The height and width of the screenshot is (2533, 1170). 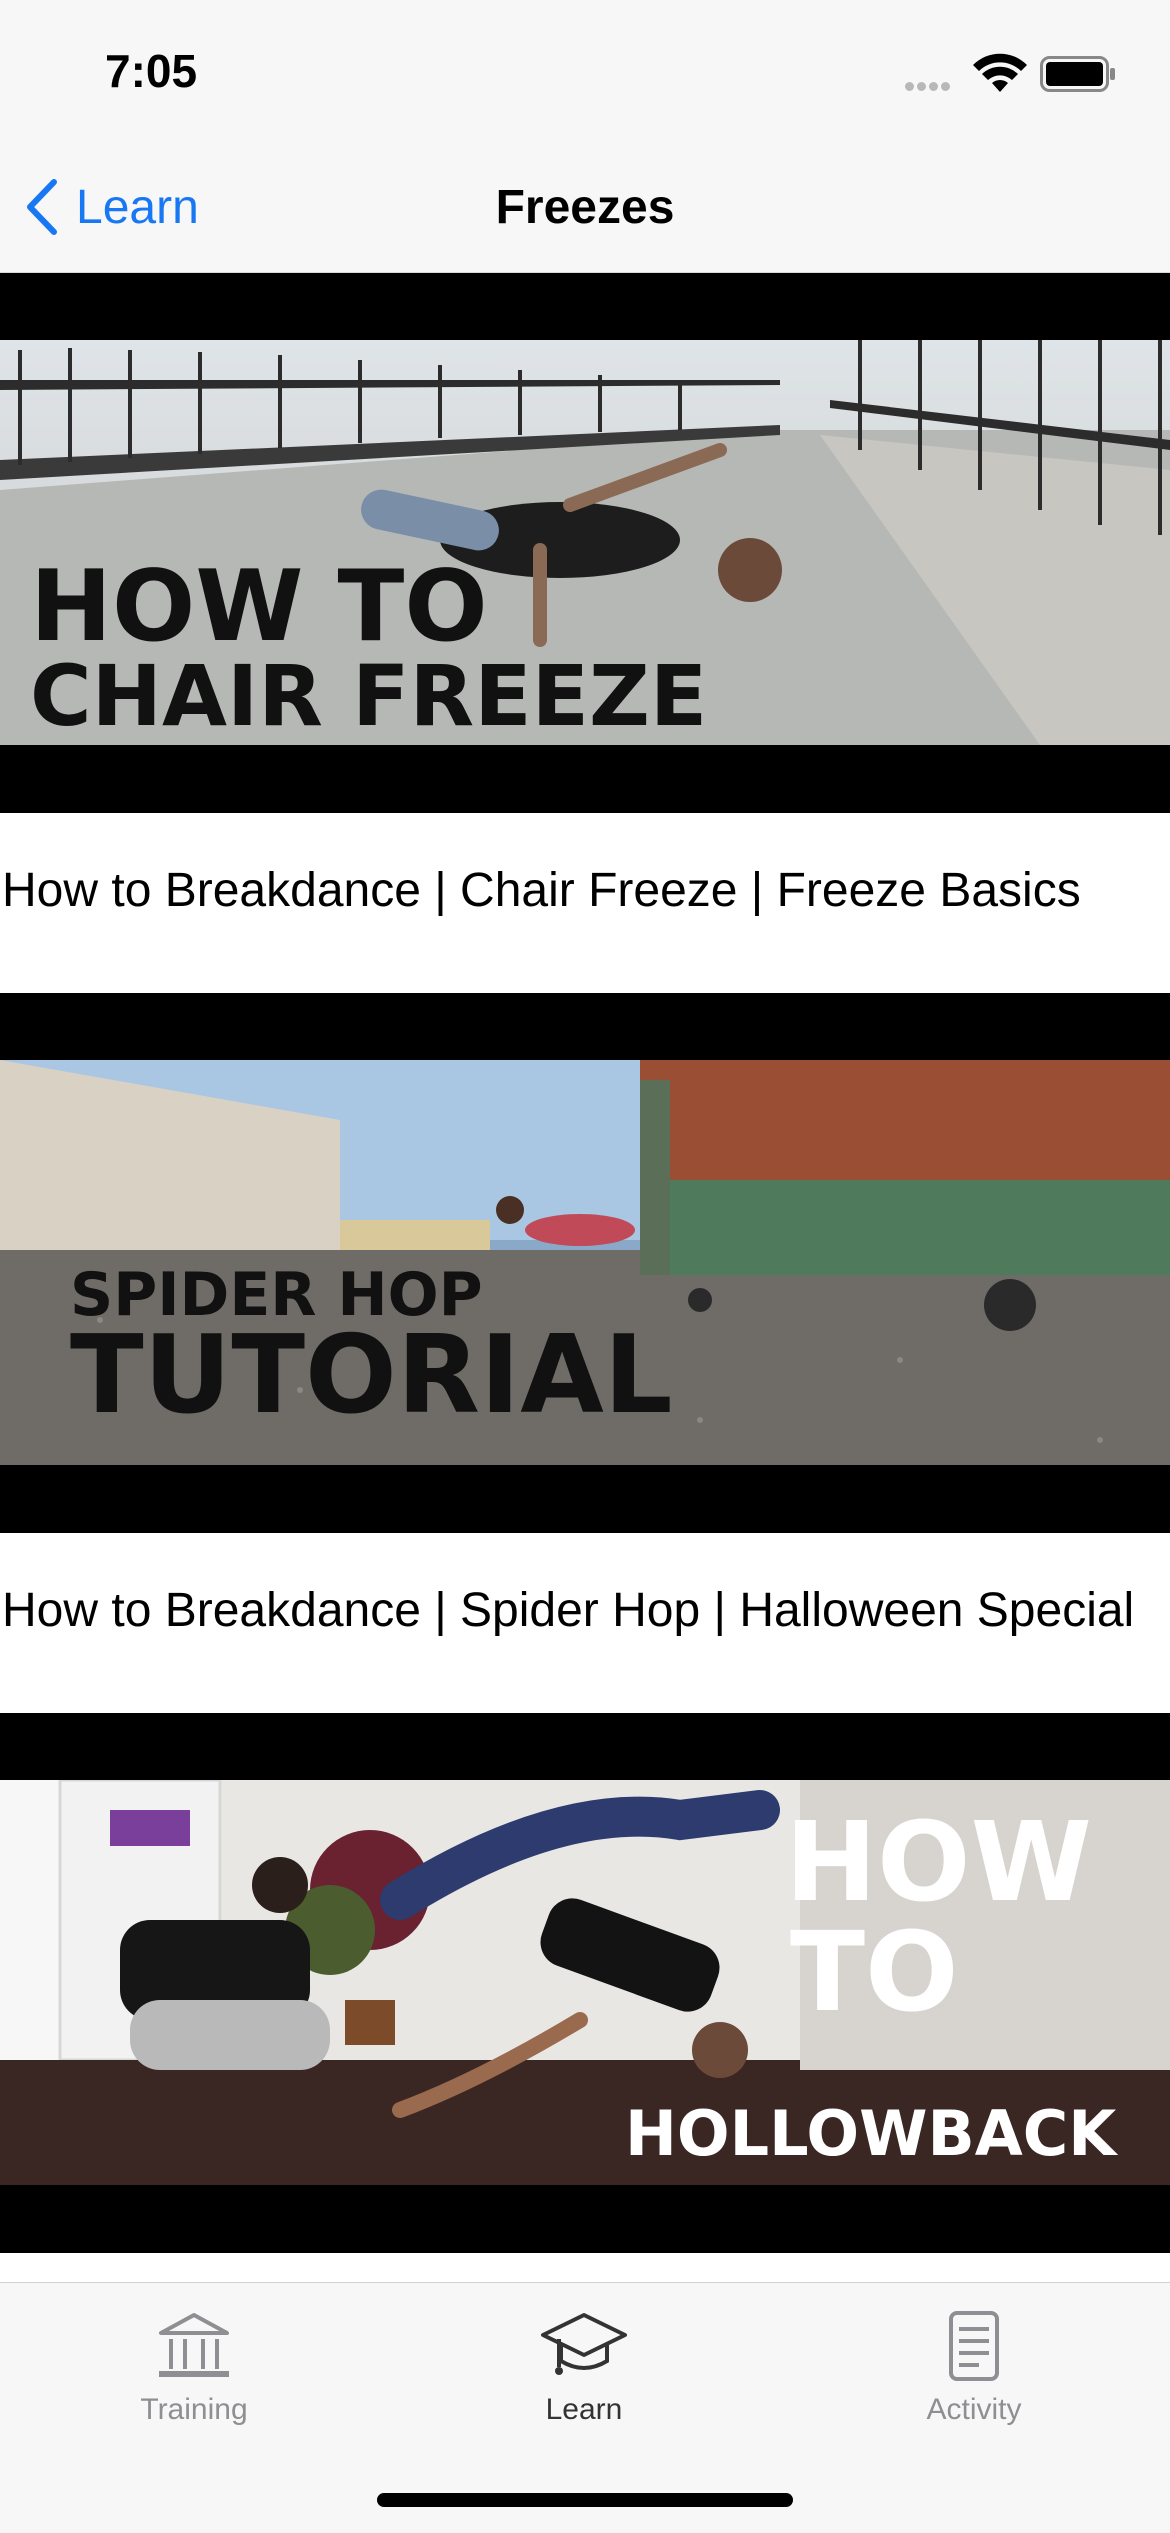 I want to click on wifi-icon, so click(x=1000, y=72).